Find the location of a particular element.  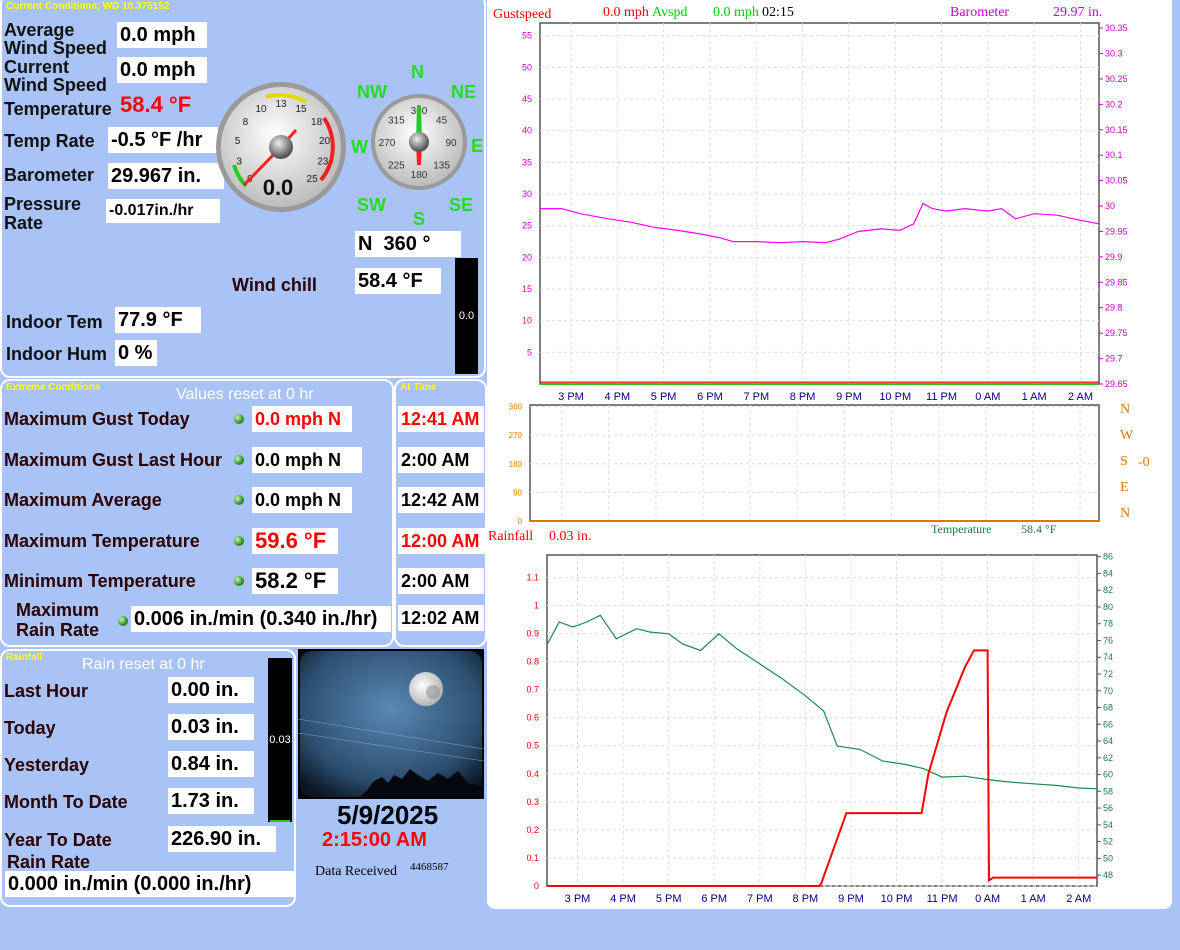

extreme-panel-title: Extreme Conditions is located at coordinates (53, 387).